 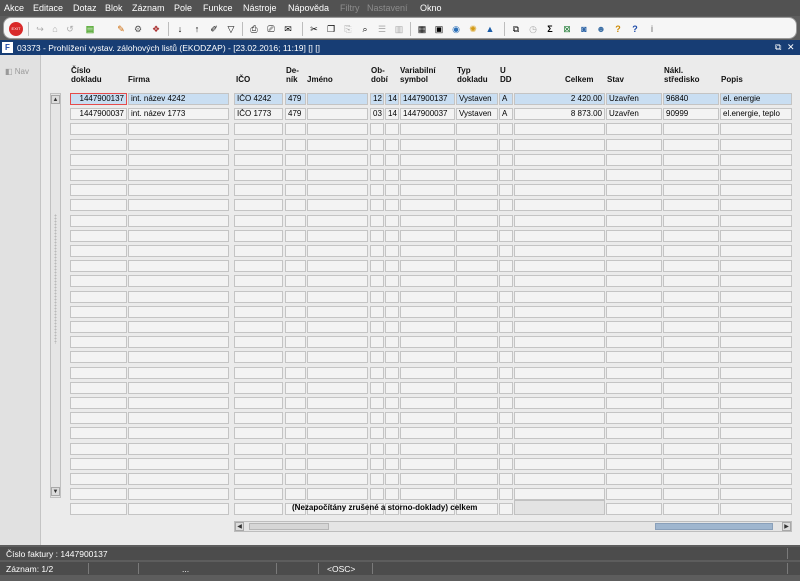 What do you see at coordinates (289, 526) in the screenshot?
I see `horizontal-scroll-thumb` at bounding box center [289, 526].